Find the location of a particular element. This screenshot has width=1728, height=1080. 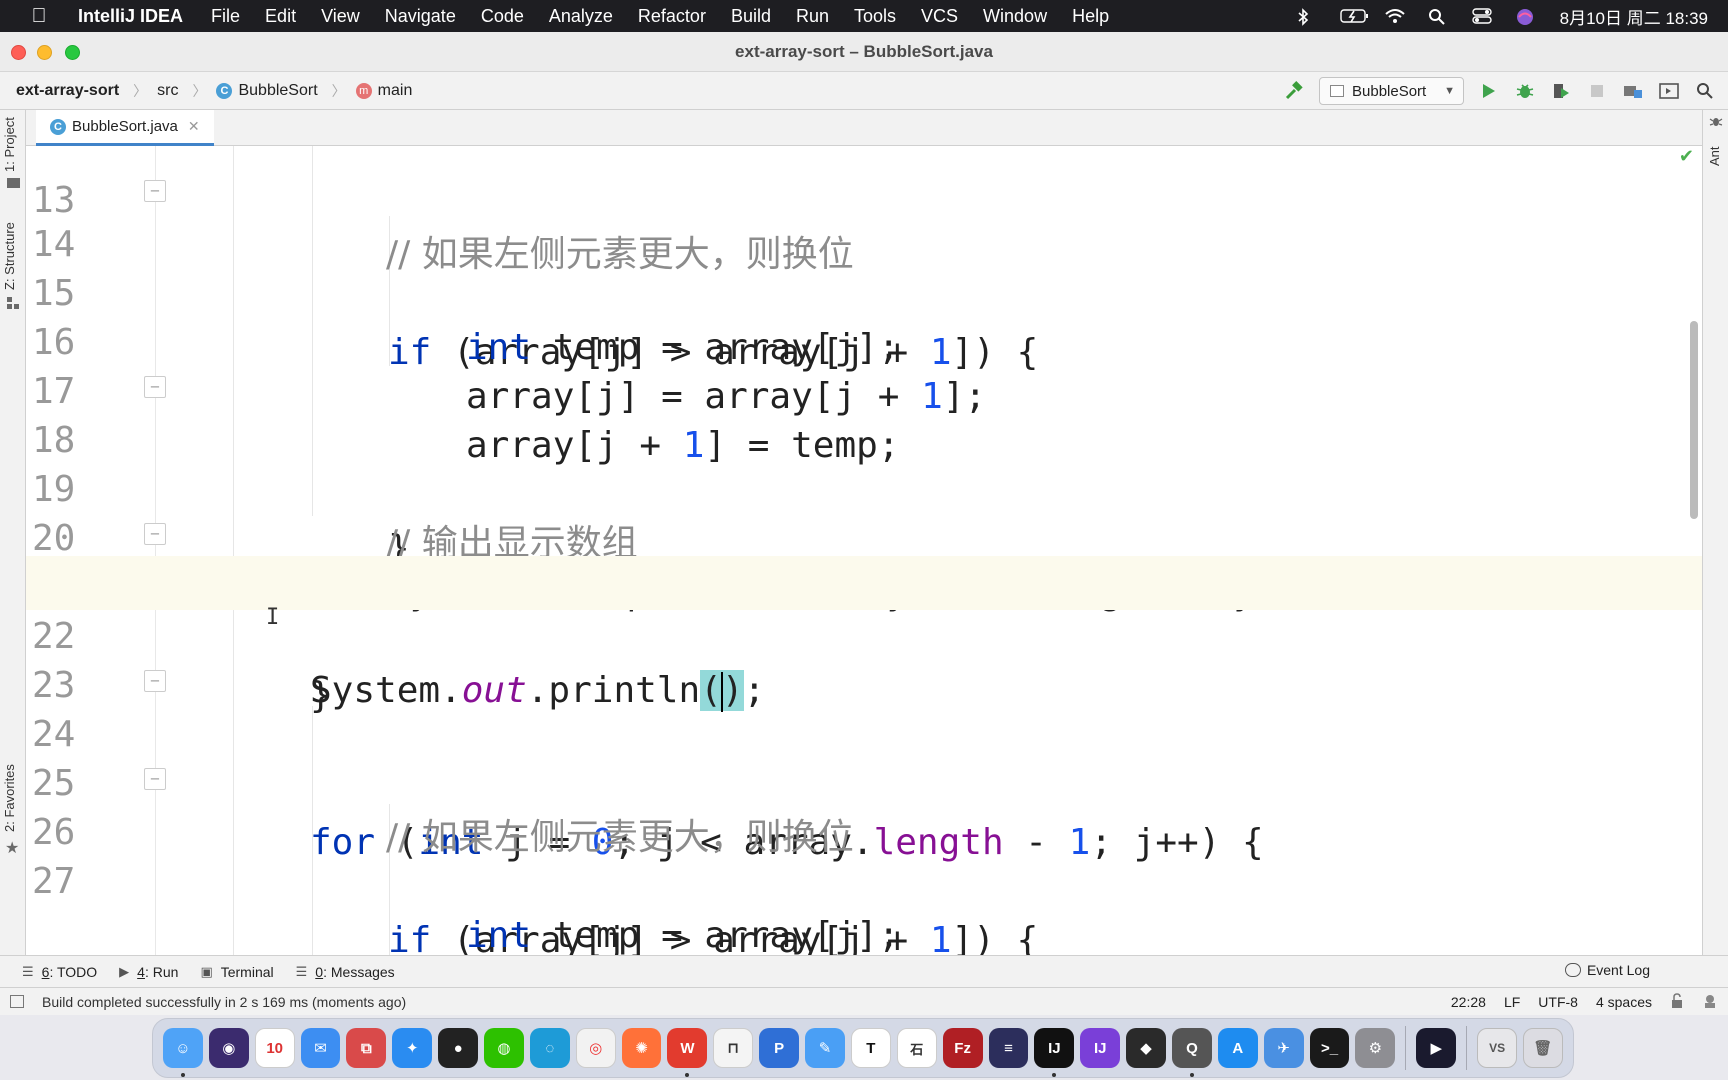

editor-scrollbar is located at coordinates (1694, 420).